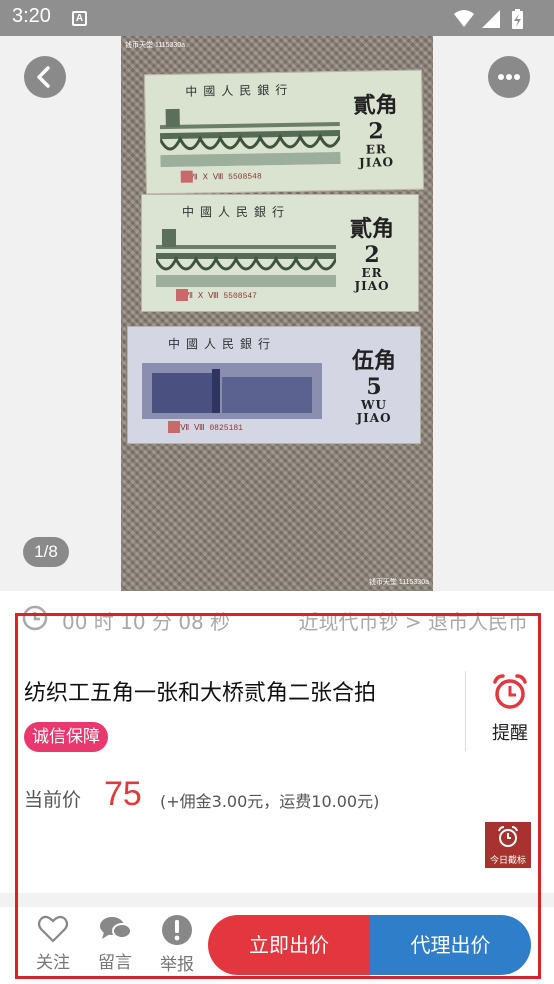  I want to click on status-icons, so click(488, 19).